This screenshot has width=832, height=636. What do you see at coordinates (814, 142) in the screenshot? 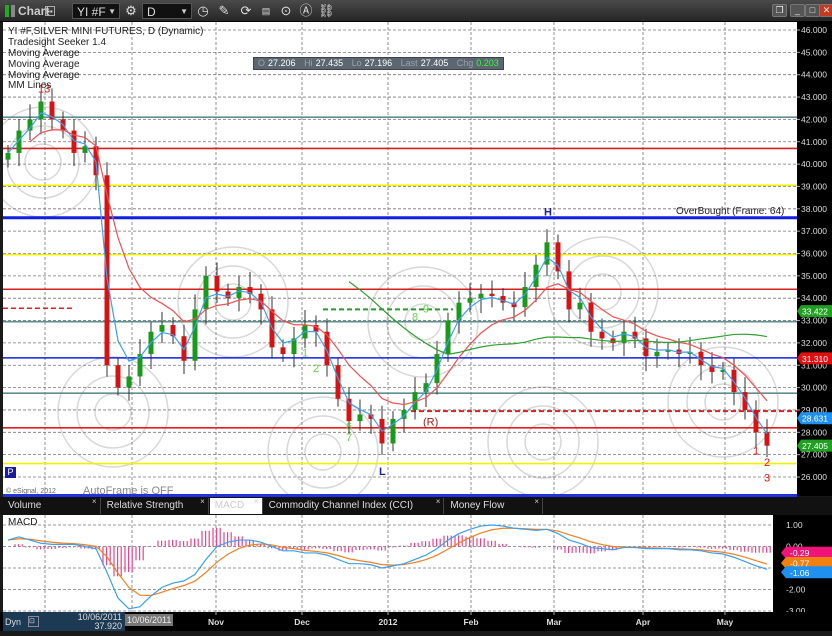
I see `y-tick-label: 41.000` at bounding box center [814, 142].